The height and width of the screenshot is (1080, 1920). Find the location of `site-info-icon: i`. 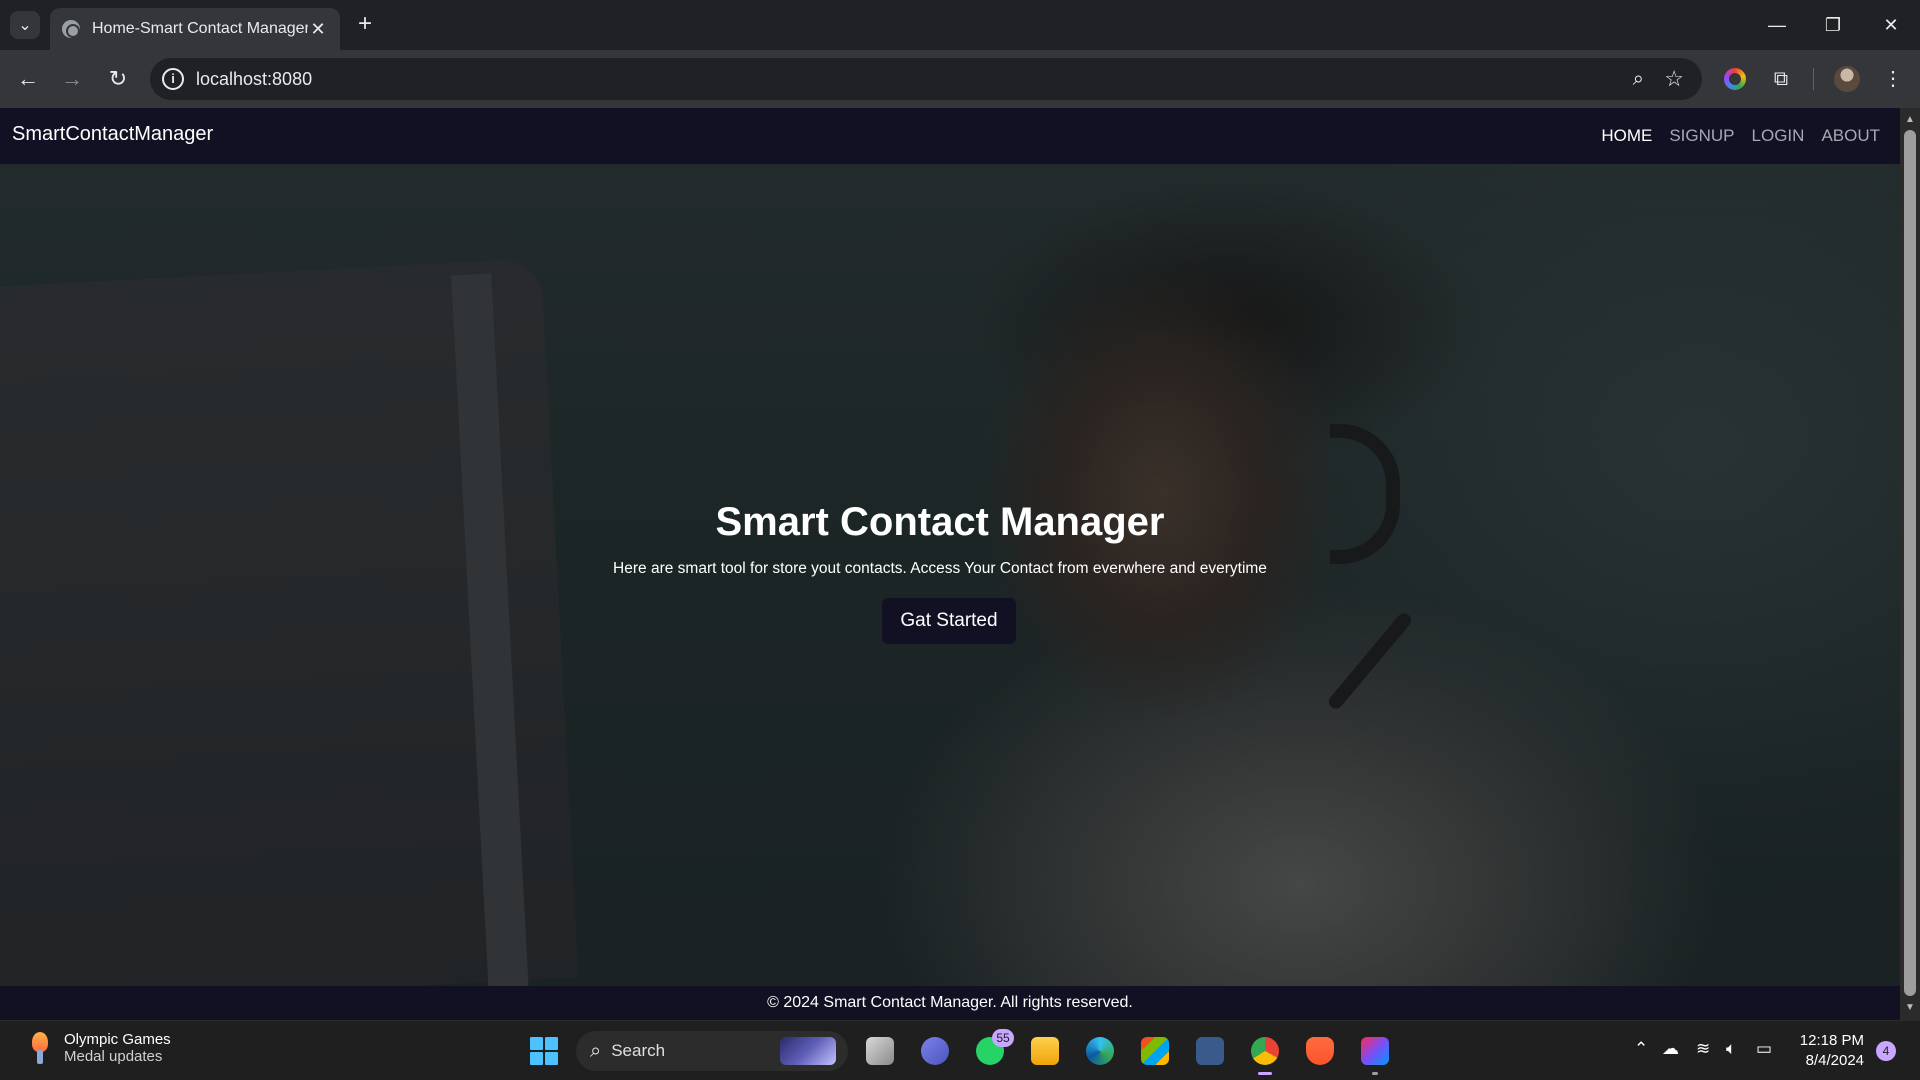

site-info-icon: i is located at coordinates (173, 79).